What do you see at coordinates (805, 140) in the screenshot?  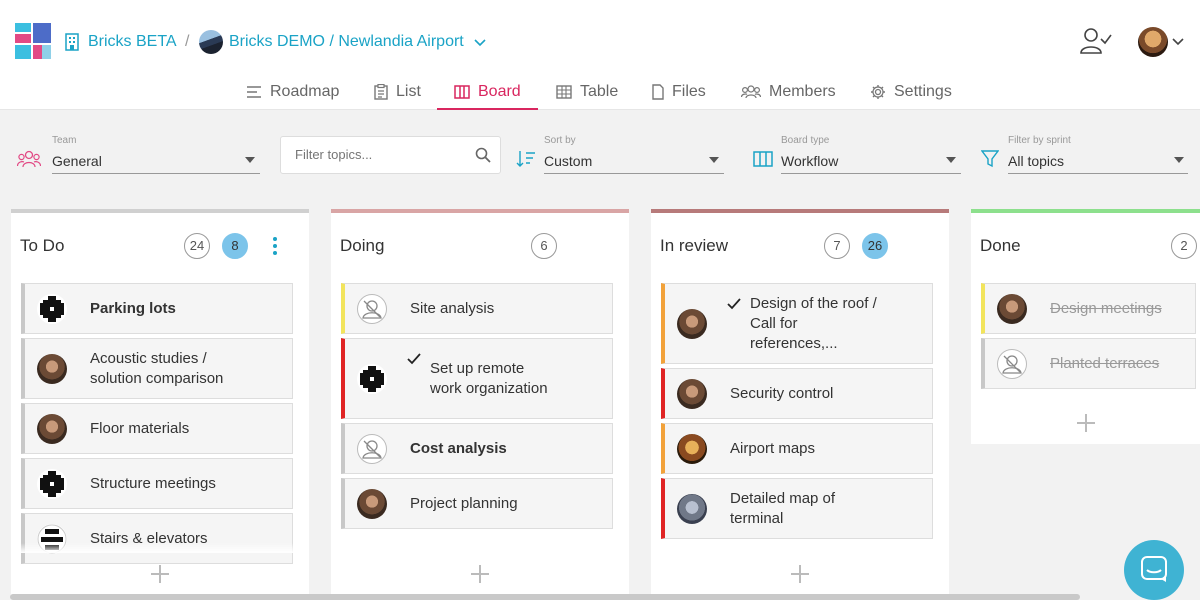 I see `board-type-label: Board type` at bounding box center [805, 140].